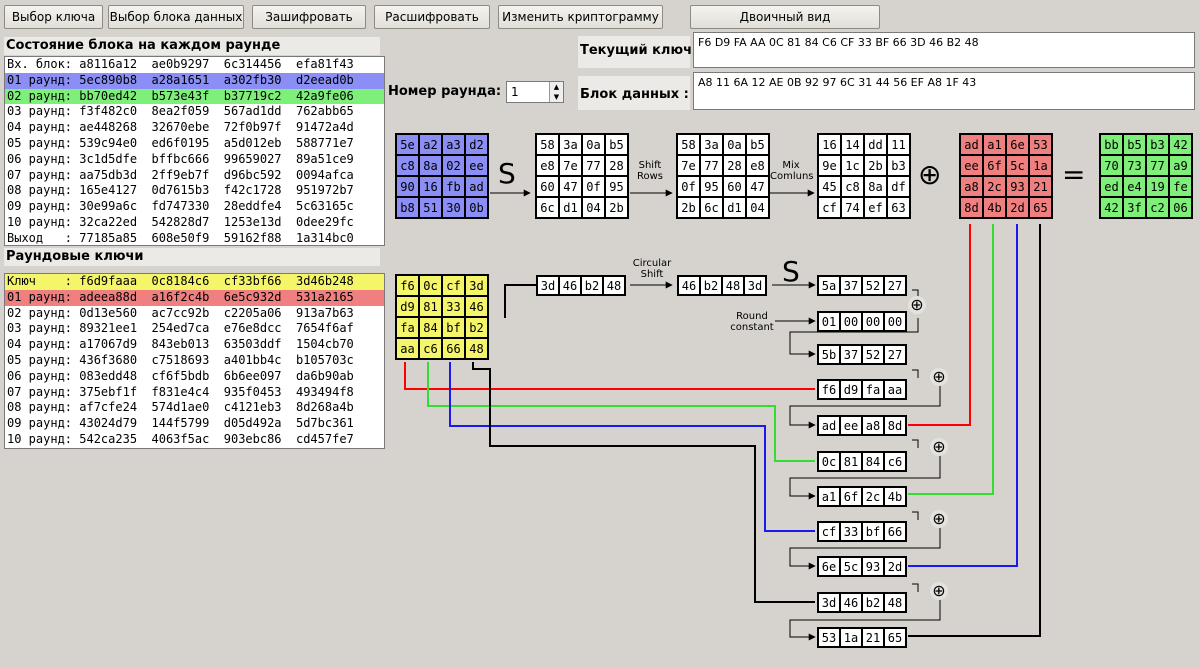 This screenshot has height=667, width=1200. What do you see at coordinates (570, 186) in the screenshot?
I see `grid-cell: 47` at bounding box center [570, 186].